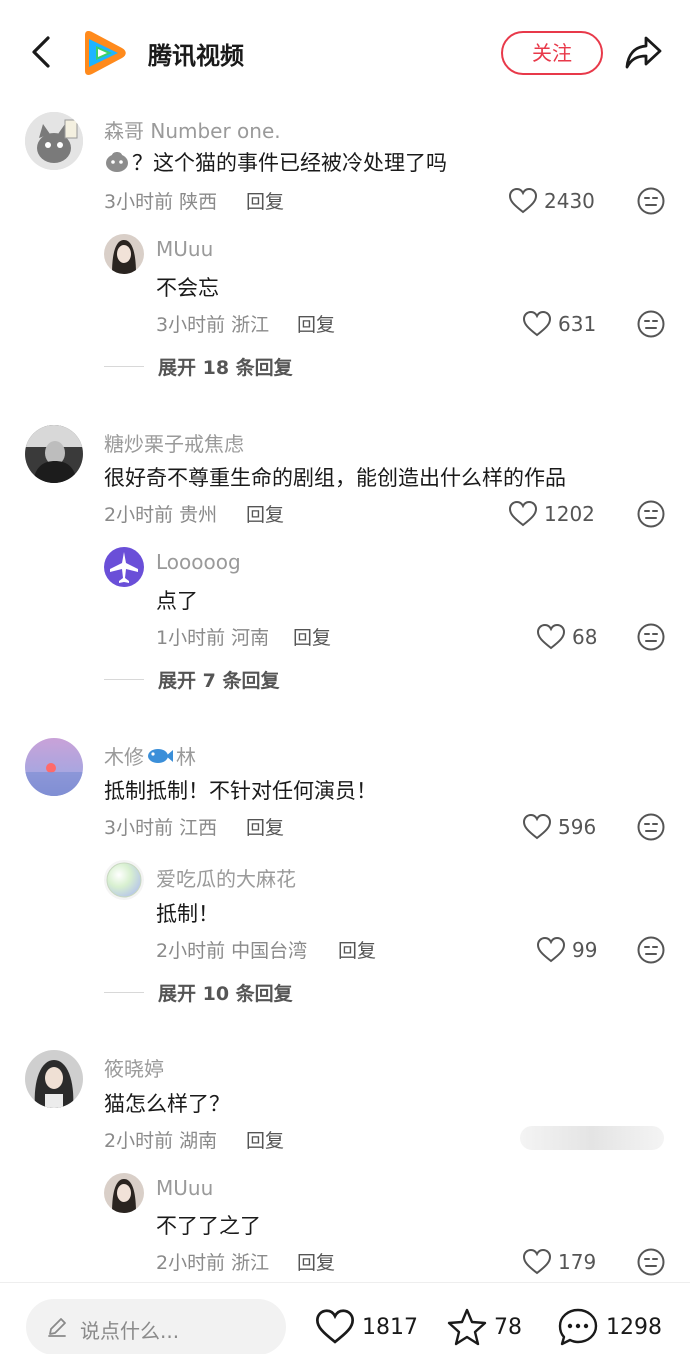 The image size is (690, 1354). I want to click on favorite-count: 78, so click(508, 1327).